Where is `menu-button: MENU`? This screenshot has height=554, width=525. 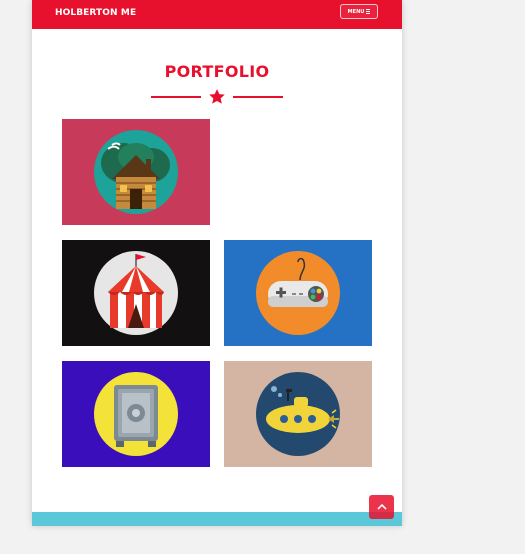
menu-button: MENU is located at coordinates (359, 11).